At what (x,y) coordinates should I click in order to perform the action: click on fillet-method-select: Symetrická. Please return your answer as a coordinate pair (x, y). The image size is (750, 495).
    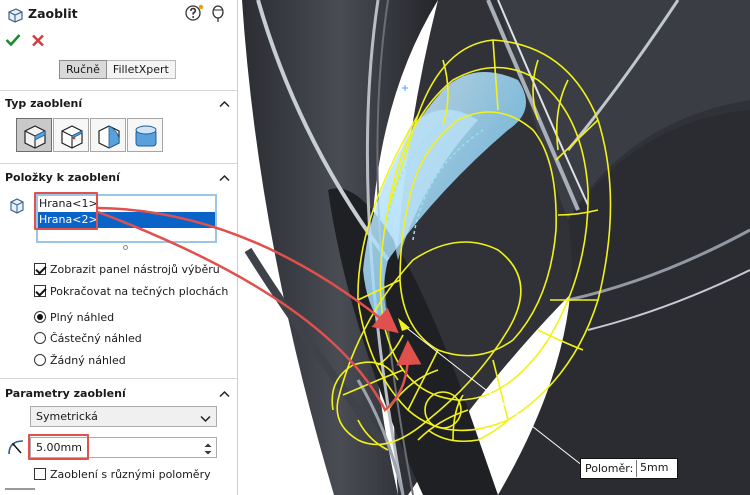
    Looking at the image, I should click on (123, 416).